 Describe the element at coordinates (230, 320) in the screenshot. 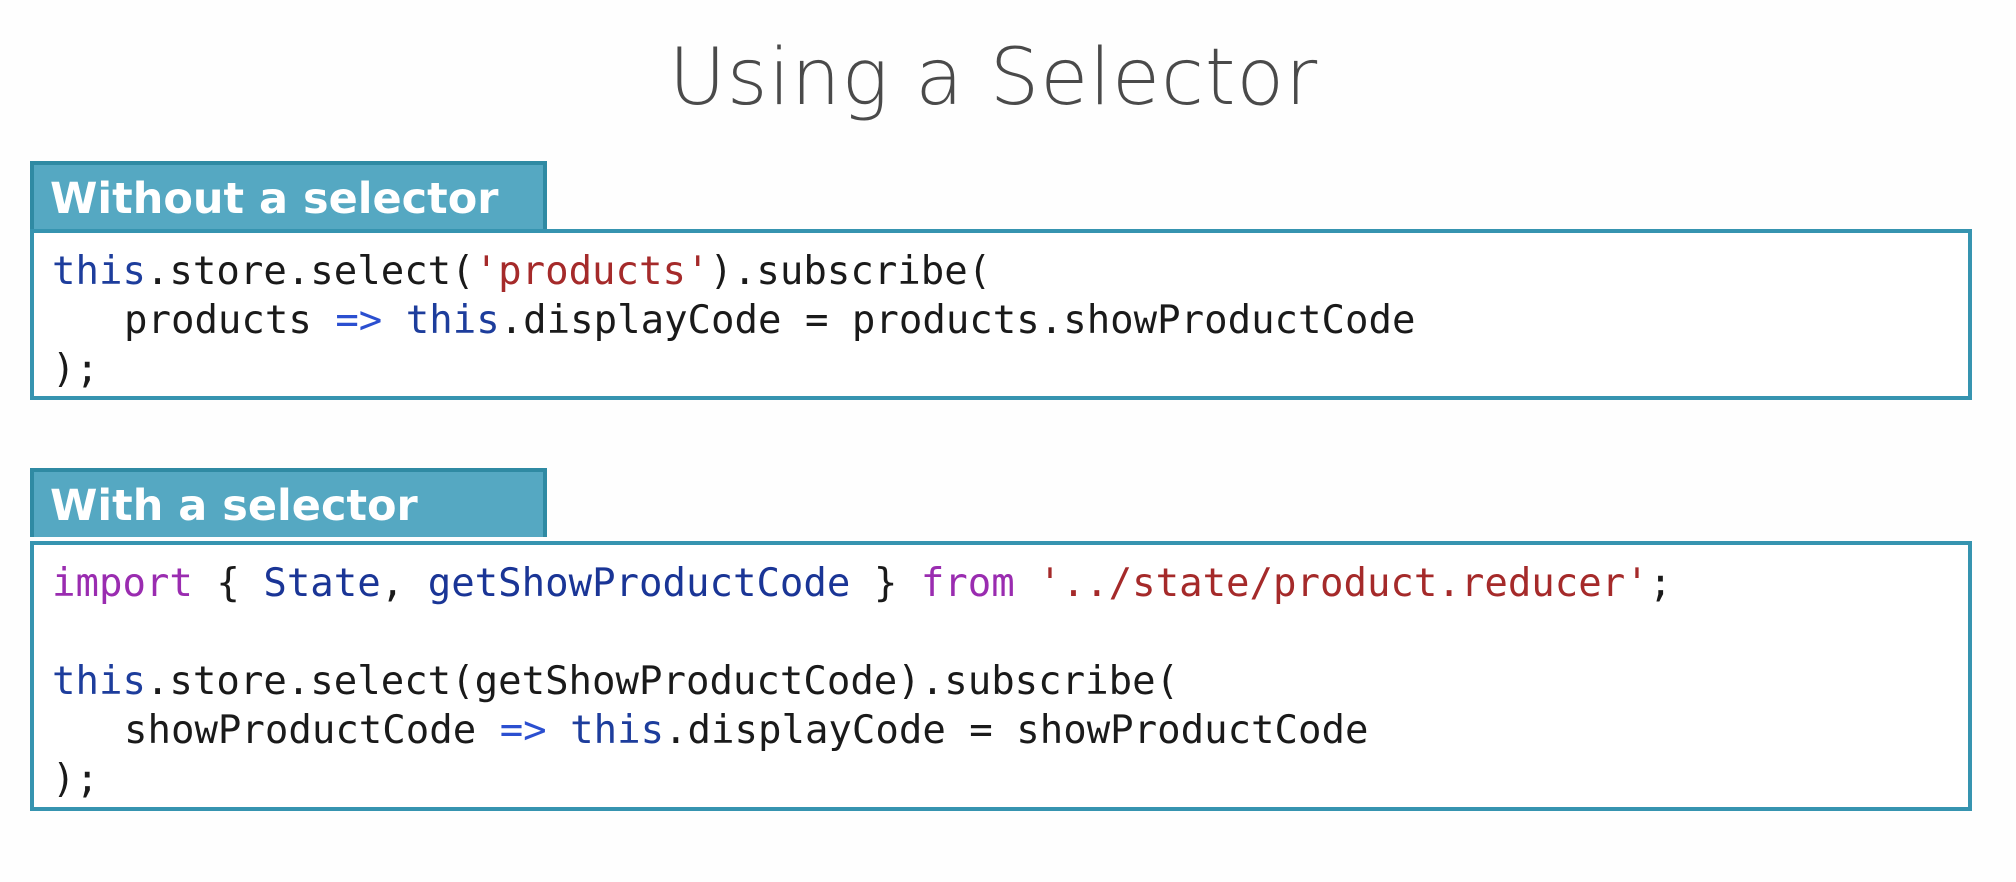

I see `code-text: products` at that location.